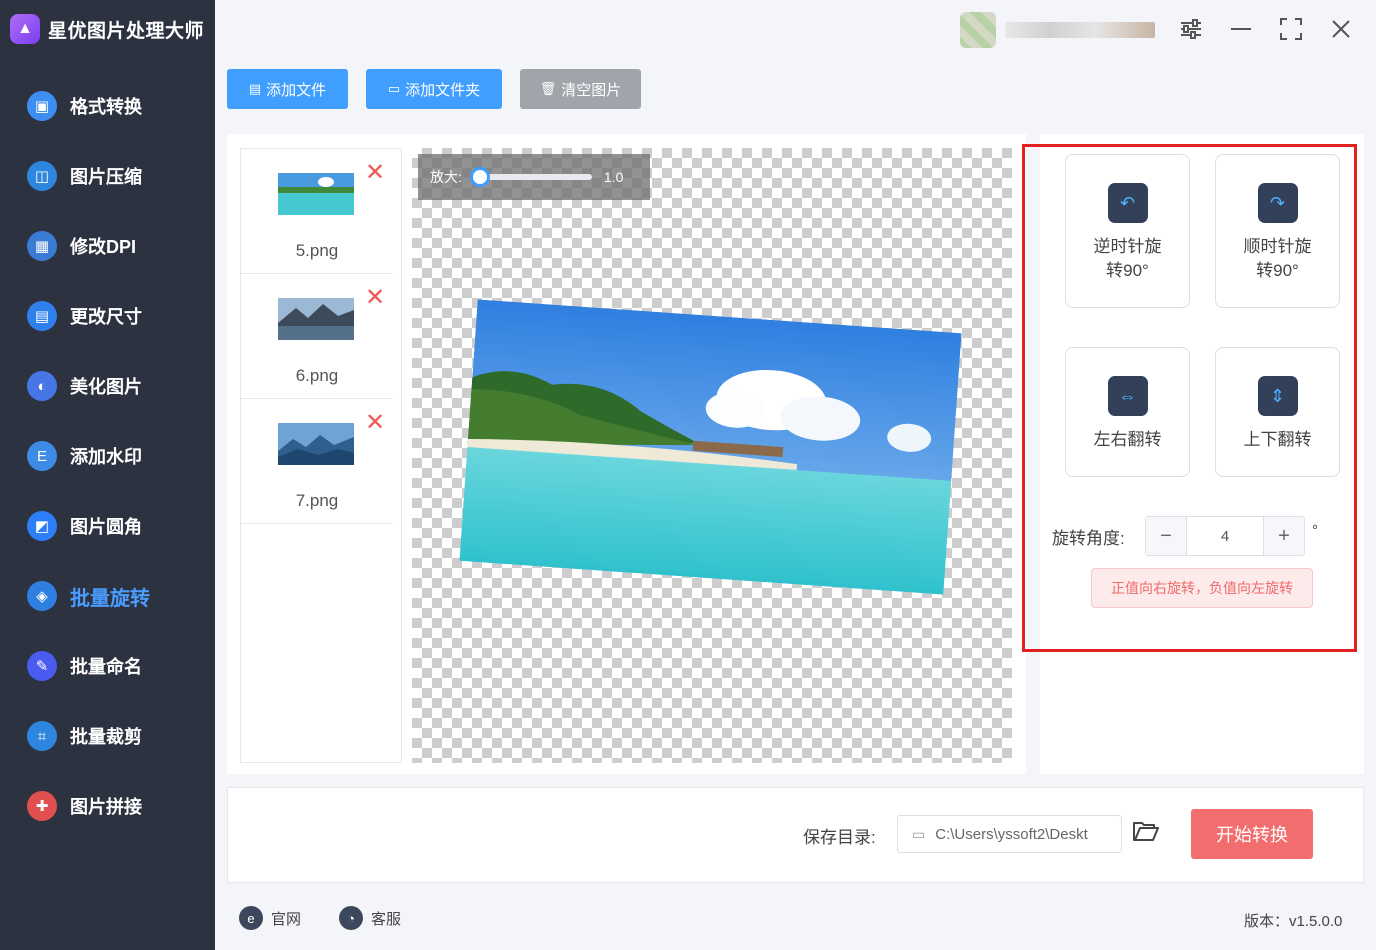 This screenshot has height=950, width=1376. What do you see at coordinates (107, 106) in the screenshot?
I see `sidebar-item: ▣ 格式转换` at bounding box center [107, 106].